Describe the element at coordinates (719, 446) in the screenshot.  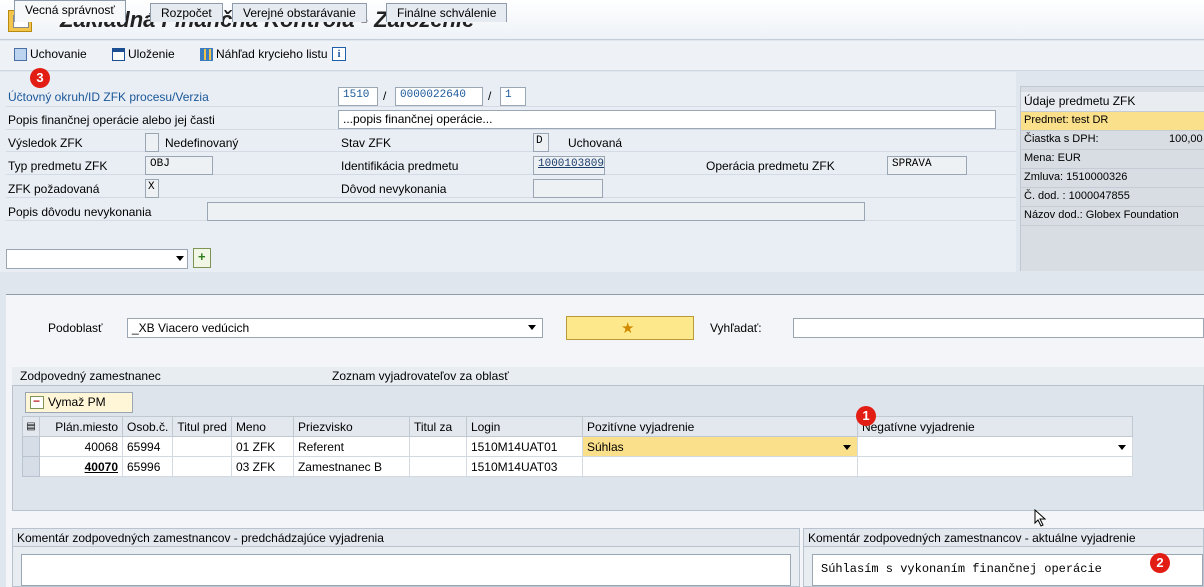
I see `pozitivne-dropdown: Súhlas` at that location.